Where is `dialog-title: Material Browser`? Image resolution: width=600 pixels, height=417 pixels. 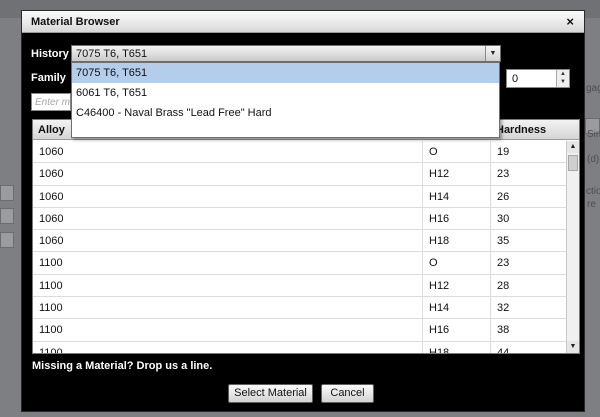 dialog-title: Material Browser is located at coordinates (75, 22).